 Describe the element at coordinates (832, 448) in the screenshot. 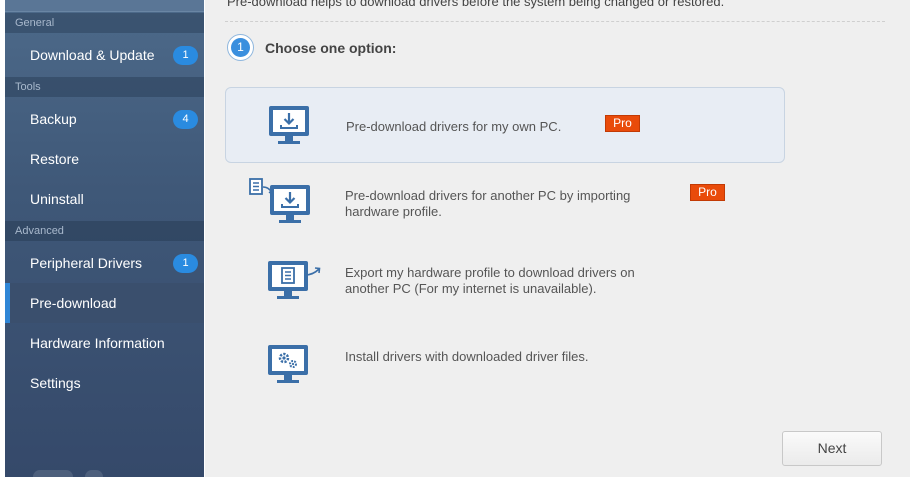

I see `next-button: Next` at that location.